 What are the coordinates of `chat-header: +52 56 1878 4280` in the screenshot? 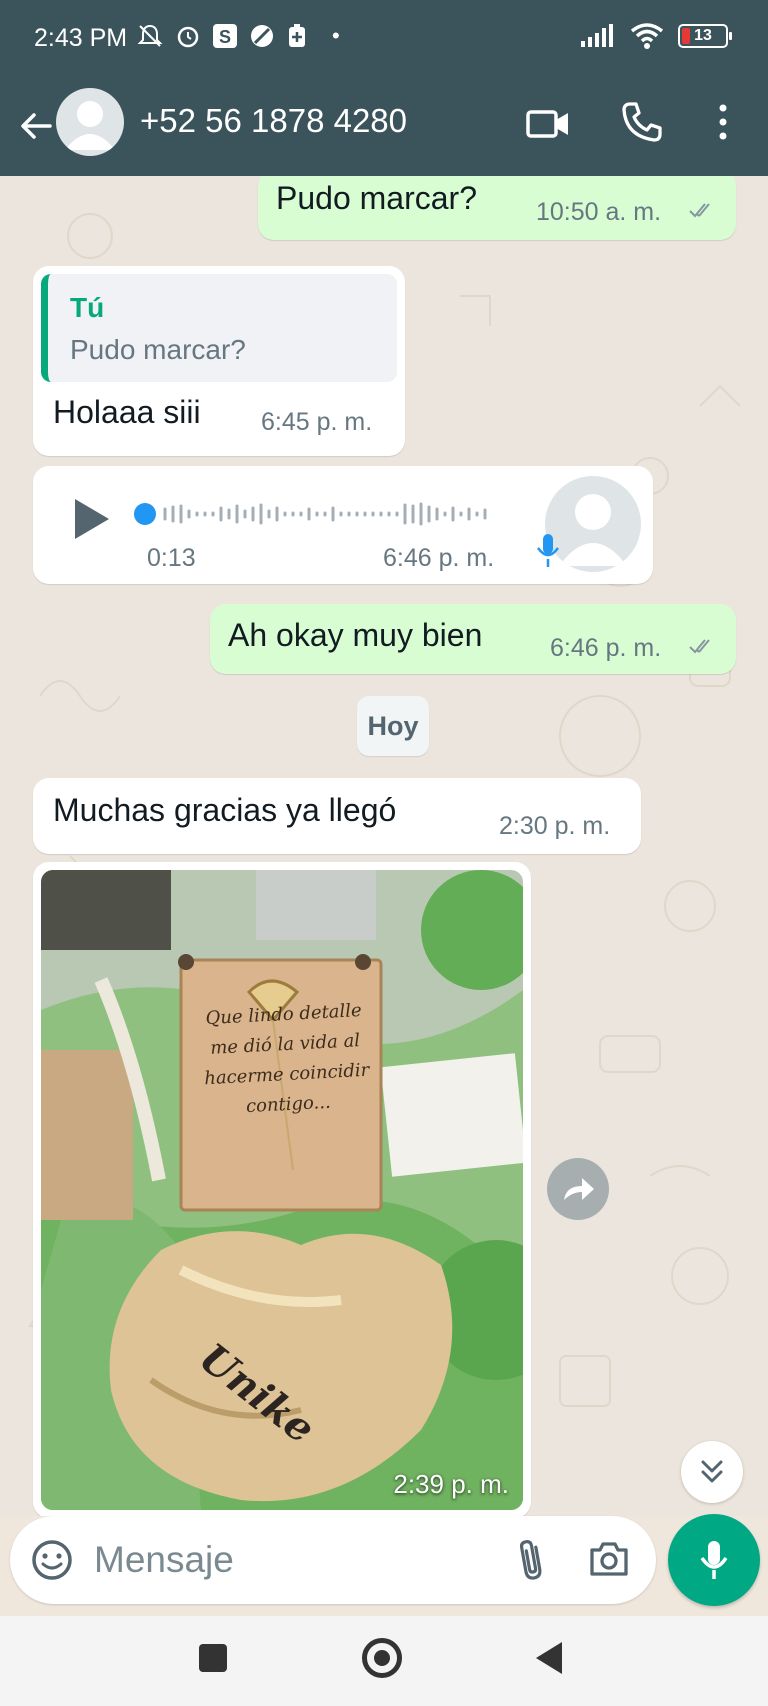 It's located at (384, 127).